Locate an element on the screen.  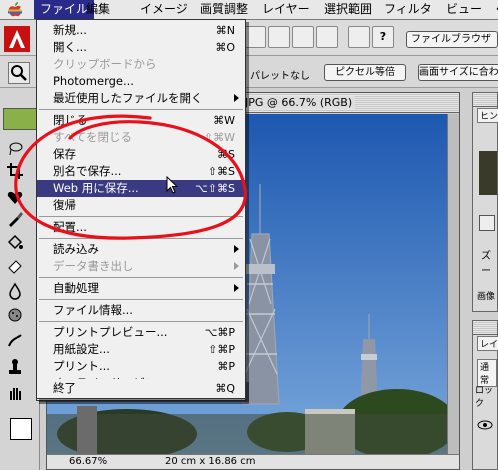
zoom-out-icon is located at coordinates (487, 223).